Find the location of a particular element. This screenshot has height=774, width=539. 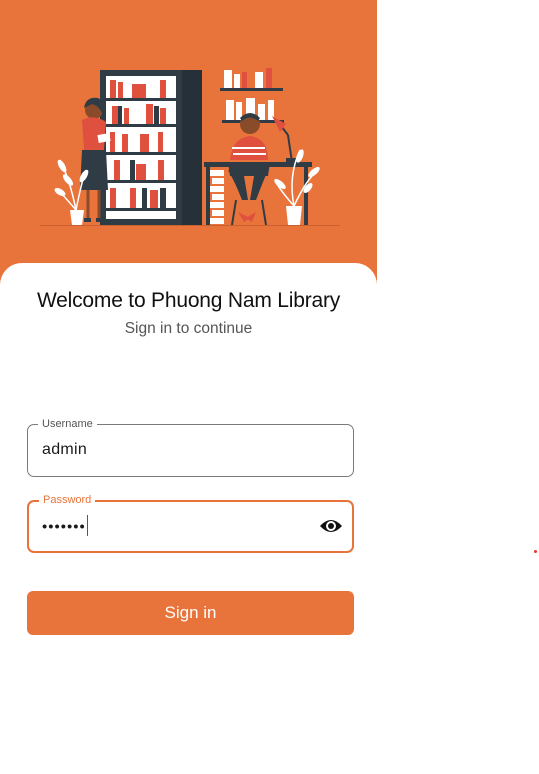

username-value: admin is located at coordinates (64, 450).